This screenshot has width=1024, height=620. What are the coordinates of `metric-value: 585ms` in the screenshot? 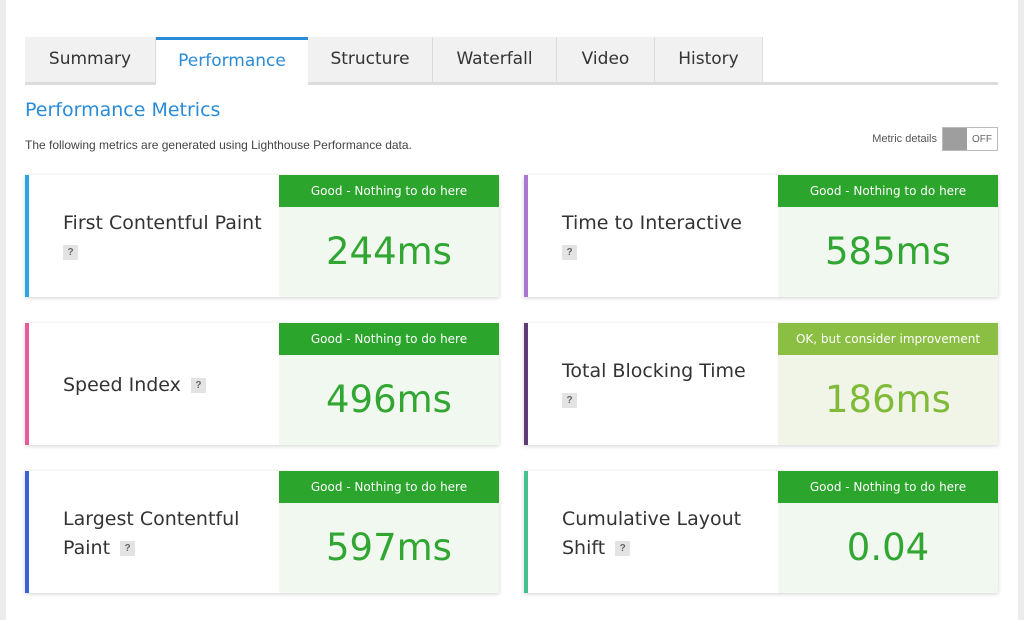 It's located at (888, 251).